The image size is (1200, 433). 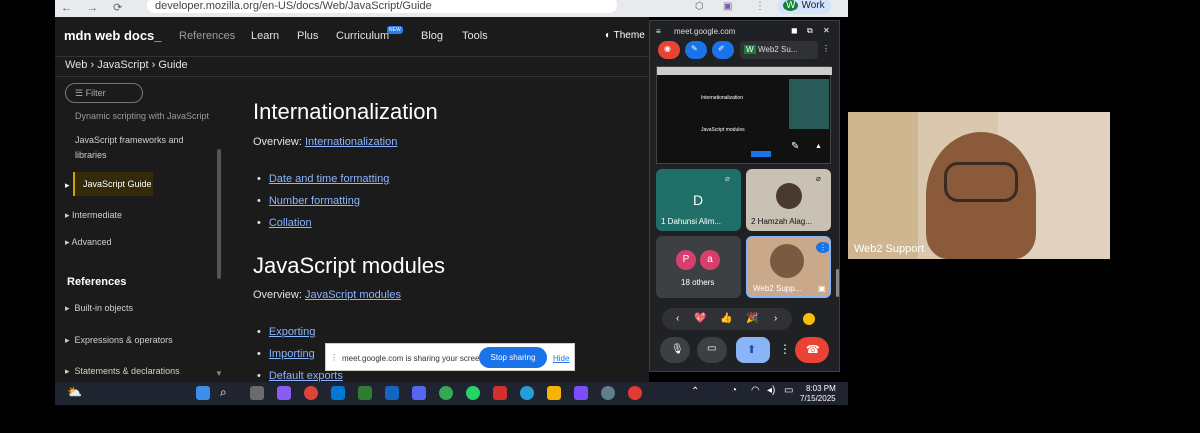 I want to click on record-icon: ◉, so click(x=667, y=48).